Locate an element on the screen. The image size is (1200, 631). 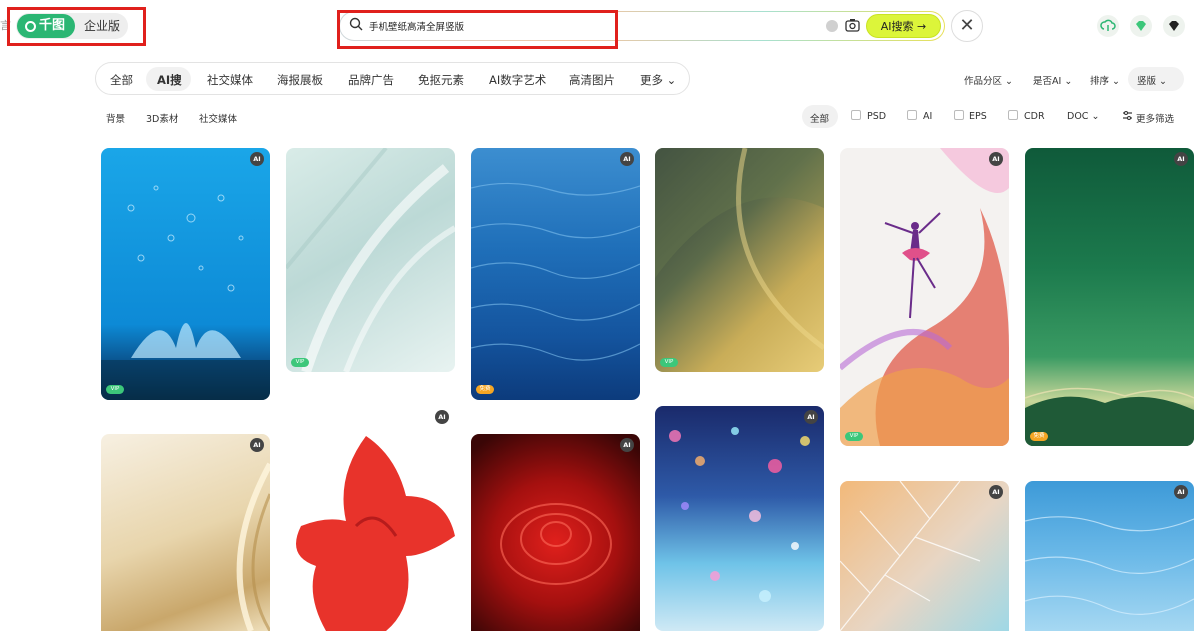
image-card-water-splash: AI VIP is located at coordinates (185, 274).